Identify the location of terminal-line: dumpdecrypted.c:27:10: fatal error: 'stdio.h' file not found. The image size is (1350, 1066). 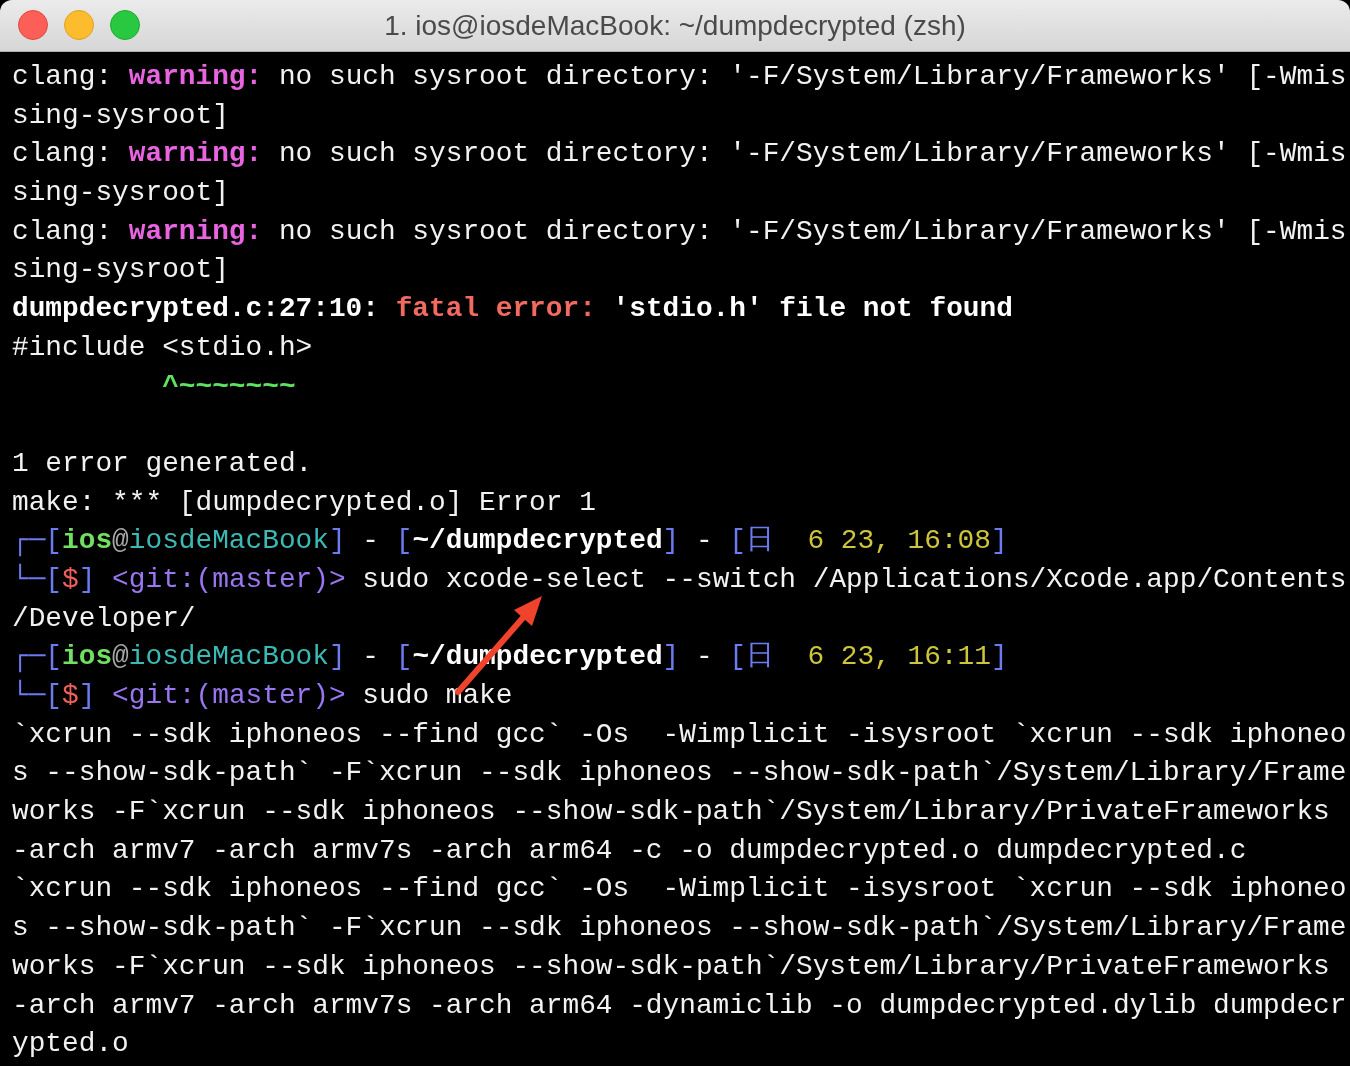
(512, 309).